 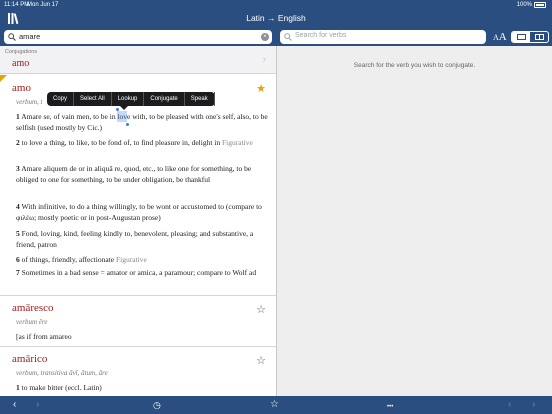 What do you see at coordinates (390, 407) in the screenshot?
I see `more-icon: •••` at bounding box center [390, 407].